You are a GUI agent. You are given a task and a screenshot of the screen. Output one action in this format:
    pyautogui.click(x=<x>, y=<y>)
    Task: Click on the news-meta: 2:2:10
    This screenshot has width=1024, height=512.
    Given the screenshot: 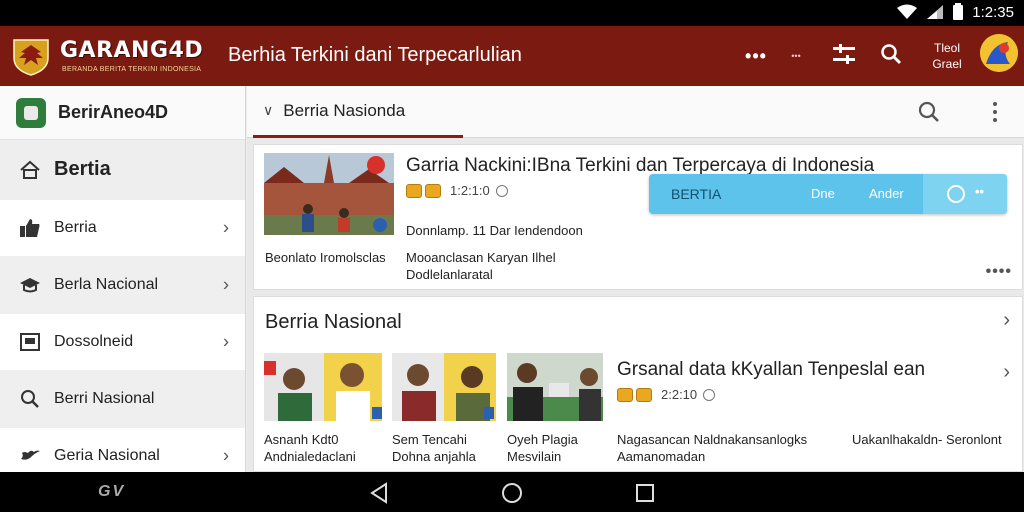 What is the action you would take?
    pyautogui.click(x=666, y=394)
    